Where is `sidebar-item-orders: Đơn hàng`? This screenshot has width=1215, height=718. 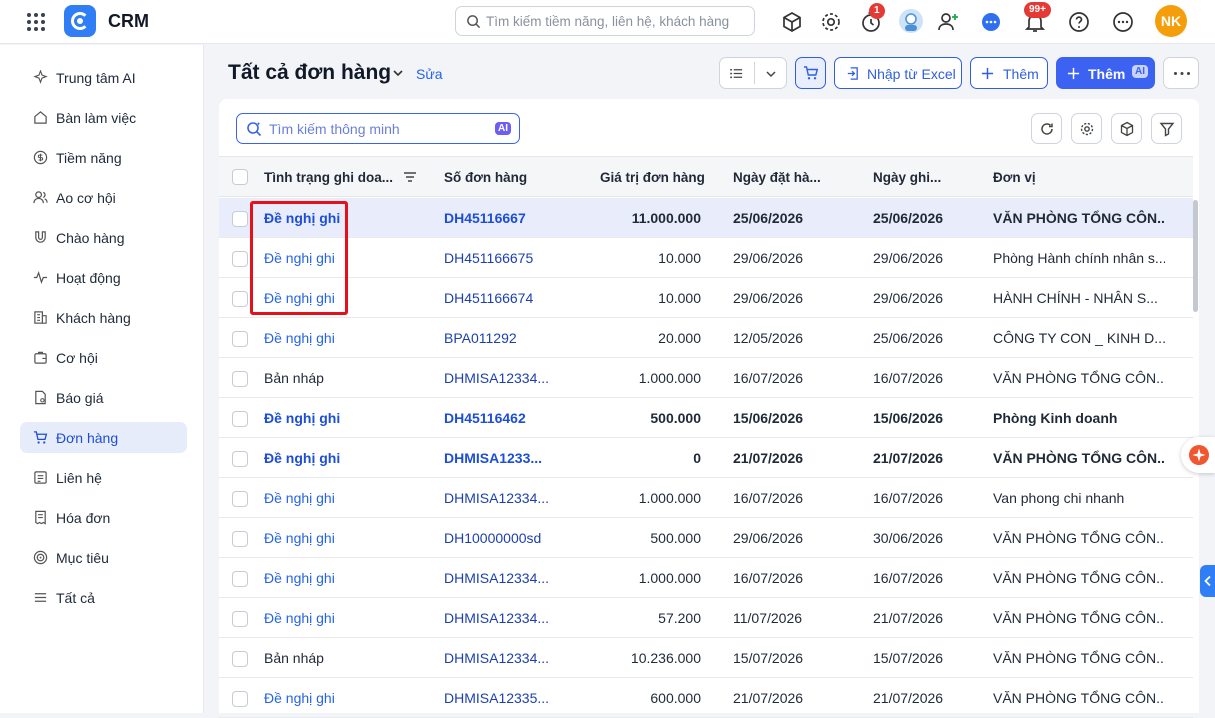
sidebar-item-orders: Đơn hàng is located at coordinates (103, 437).